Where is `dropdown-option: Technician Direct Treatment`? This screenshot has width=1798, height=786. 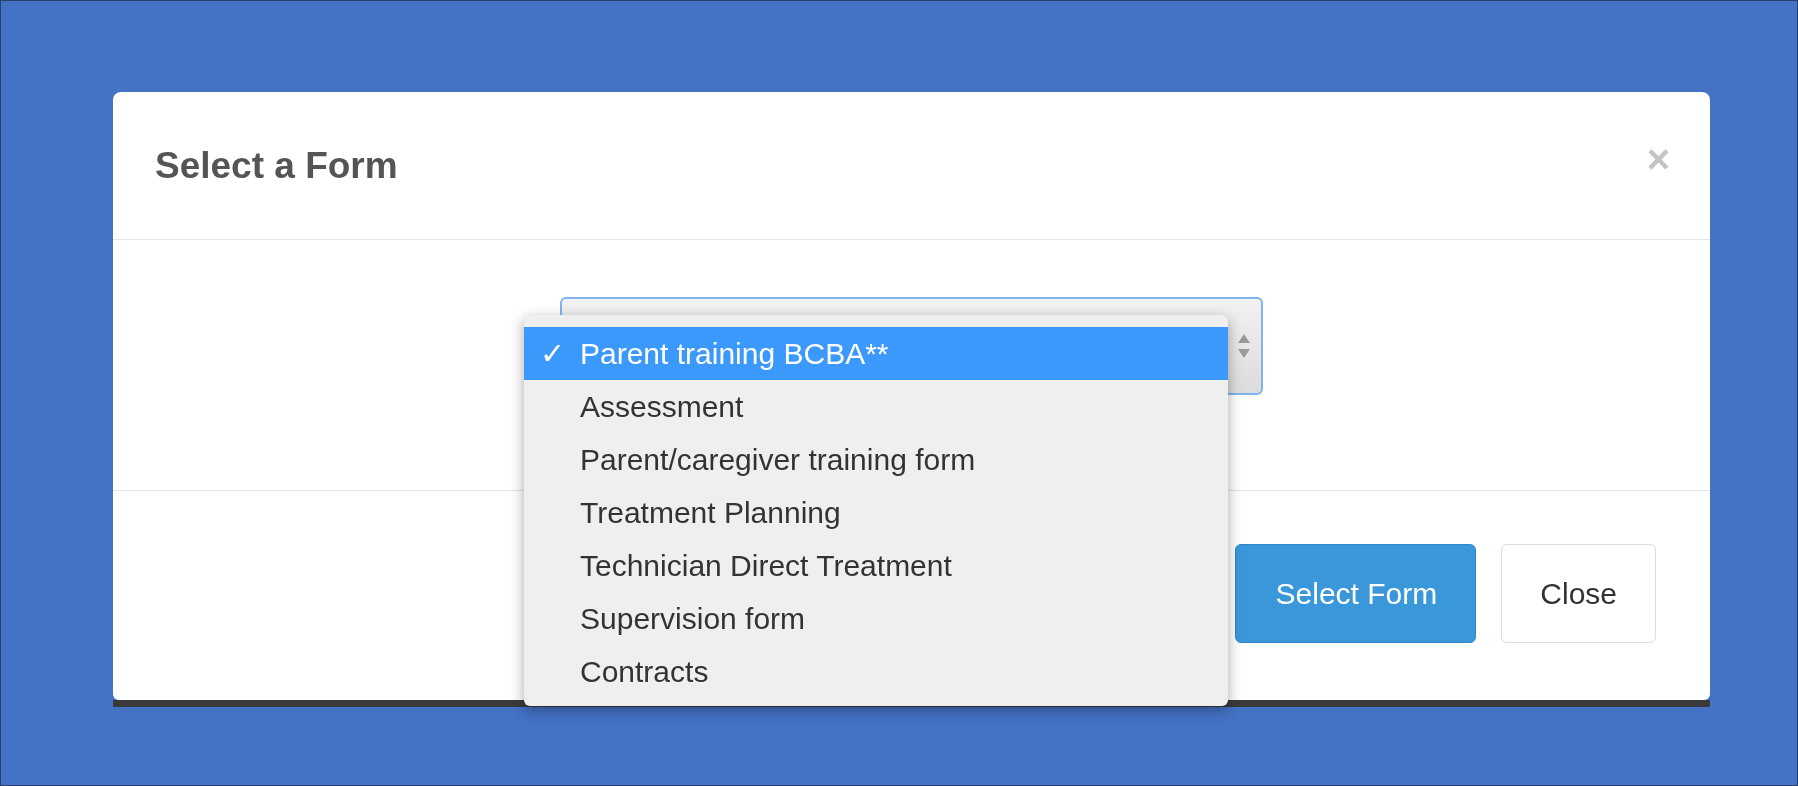 dropdown-option: Technician Direct Treatment is located at coordinates (876, 565).